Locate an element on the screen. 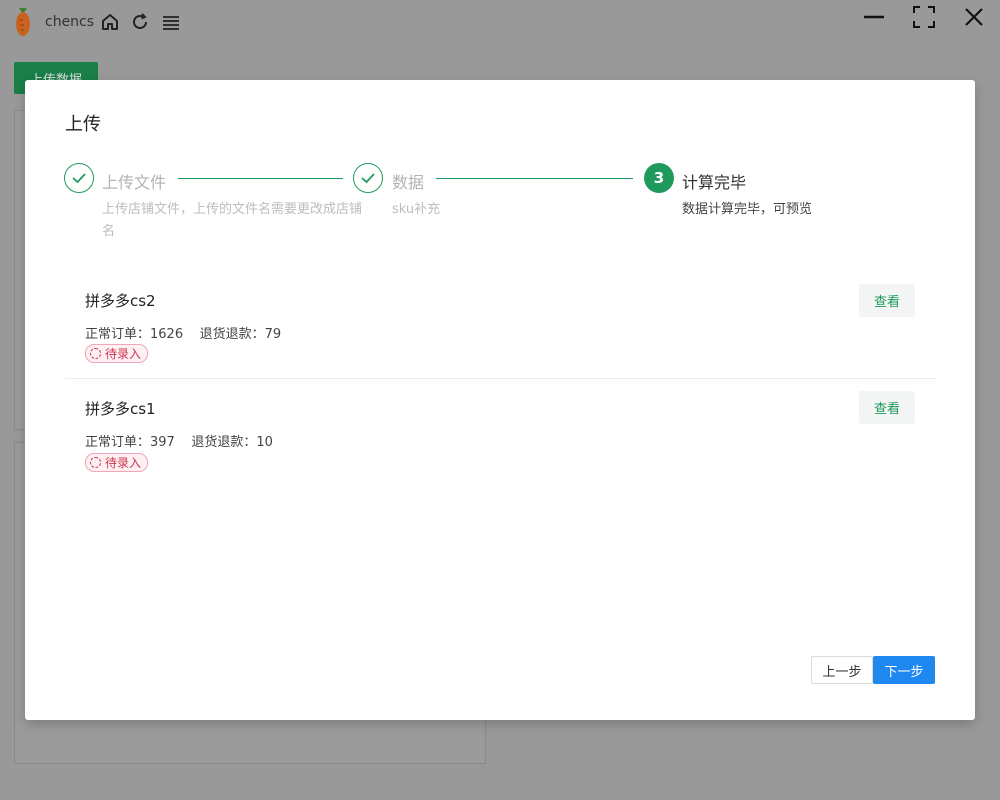  shop-name: 拼多多cs1 is located at coordinates (120, 409).